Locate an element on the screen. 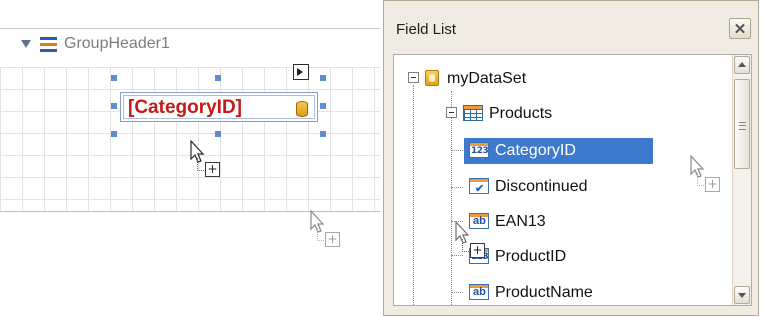  close-icon: ✕ is located at coordinates (740, 29).